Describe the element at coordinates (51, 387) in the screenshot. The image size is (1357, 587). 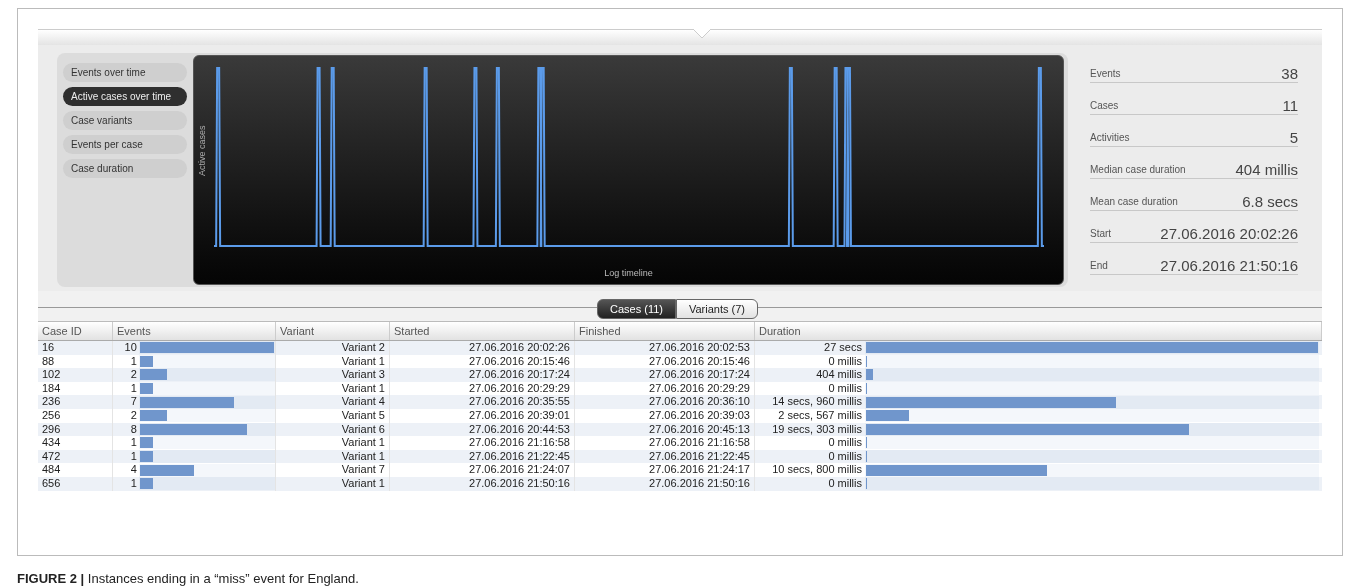
I see `table-cell: 184` at that location.